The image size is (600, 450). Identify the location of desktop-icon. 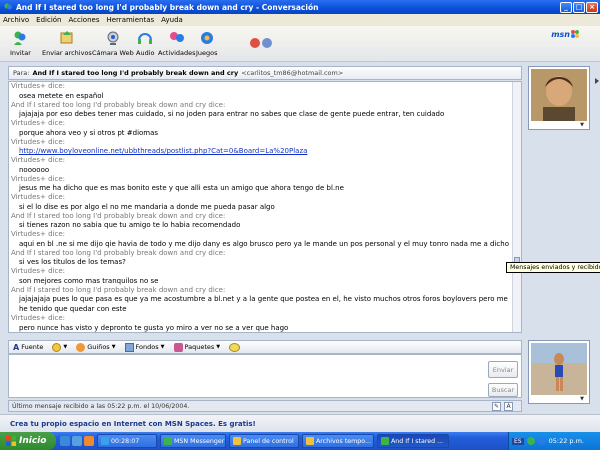
(77, 441).